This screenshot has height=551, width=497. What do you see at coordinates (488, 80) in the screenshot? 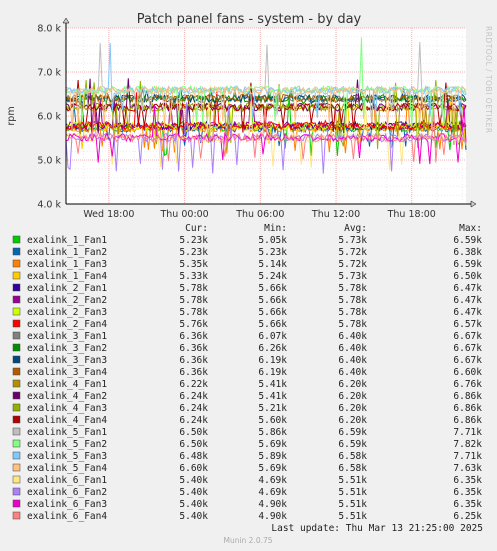
I see `rrdtool-credit: RRDTOOL / TOBI OETIKER` at bounding box center [488, 80].